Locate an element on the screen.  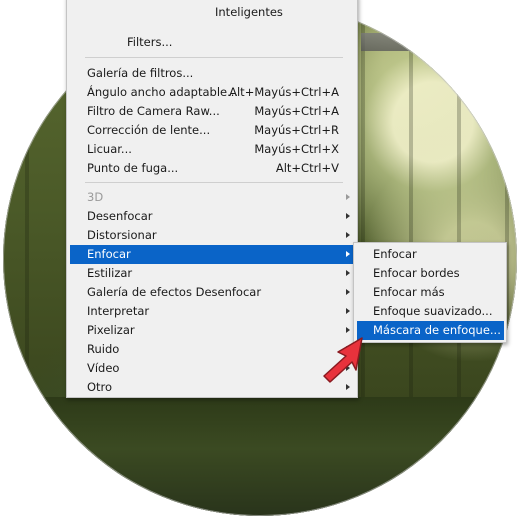
menu-item-camera-raw: Filtro de Camera Raw... Mayús+Ctrl+A is located at coordinates (212, 111).